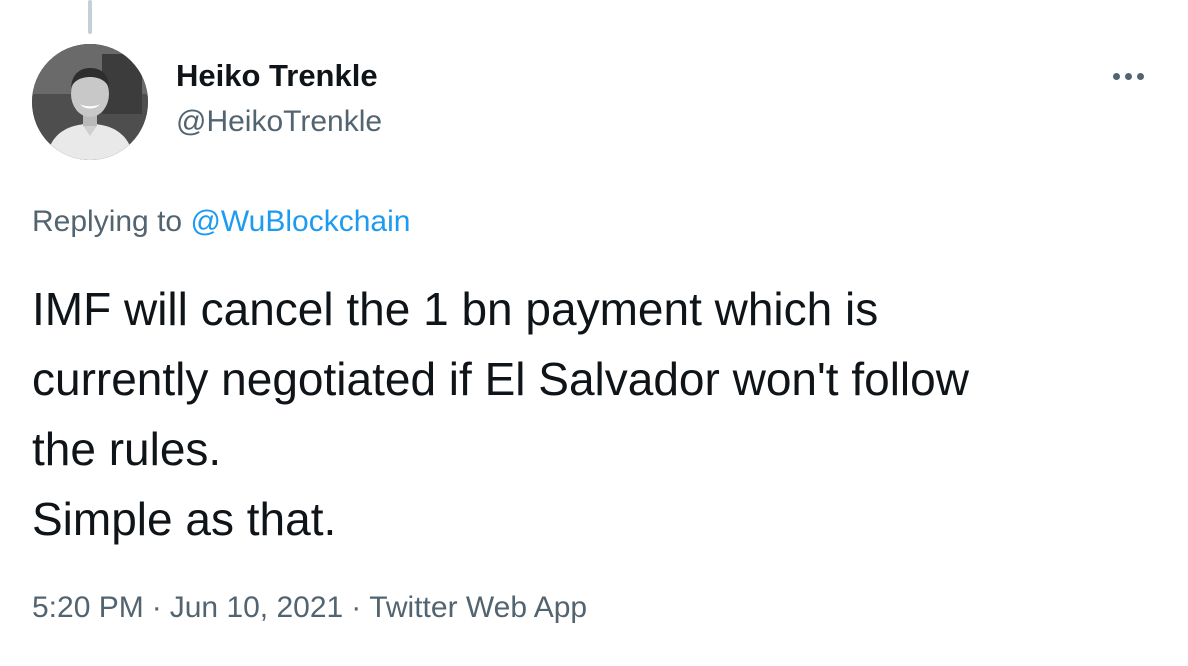 This screenshot has height=666, width=1188. What do you see at coordinates (88, 607) in the screenshot?
I see `tweet-time-link: 5:20 PM` at bounding box center [88, 607].